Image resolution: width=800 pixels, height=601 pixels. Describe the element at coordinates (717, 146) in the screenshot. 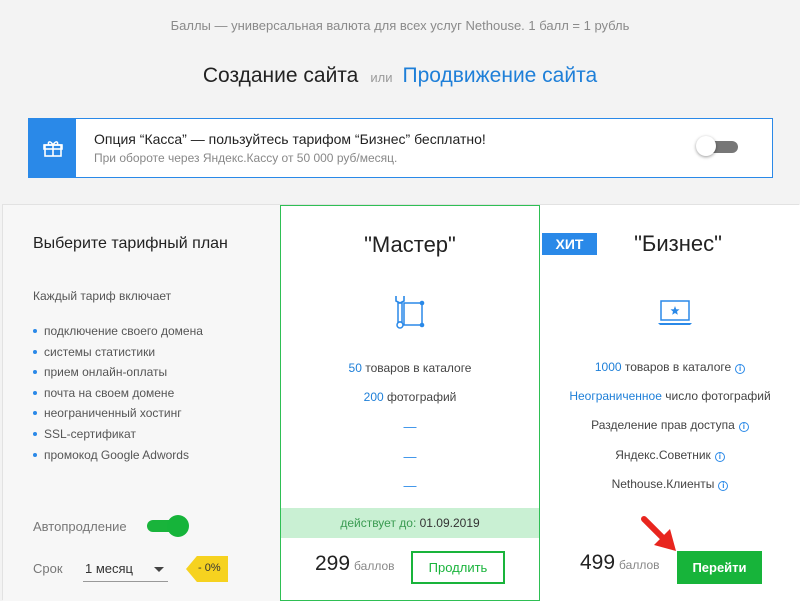

I see `kassa-option-toggle` at that location.